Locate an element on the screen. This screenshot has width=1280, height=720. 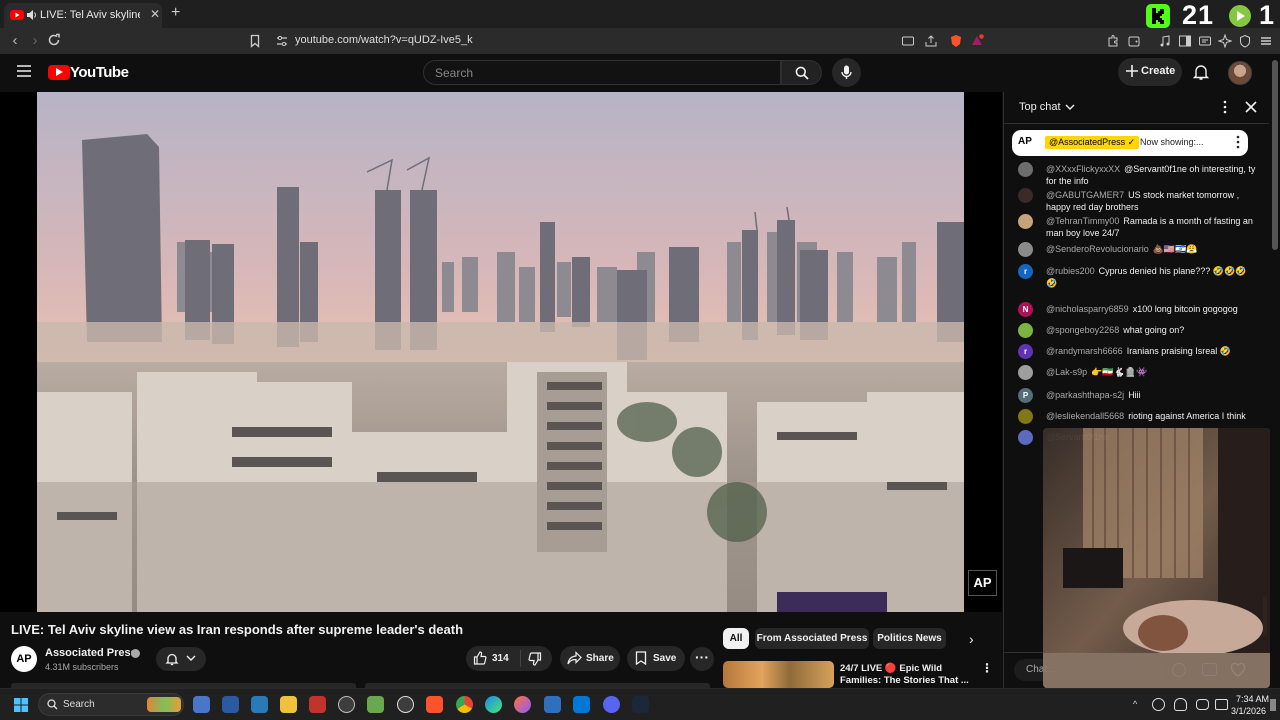
clock-date: 3/1/2026 is located at coordinates (1248, 711).